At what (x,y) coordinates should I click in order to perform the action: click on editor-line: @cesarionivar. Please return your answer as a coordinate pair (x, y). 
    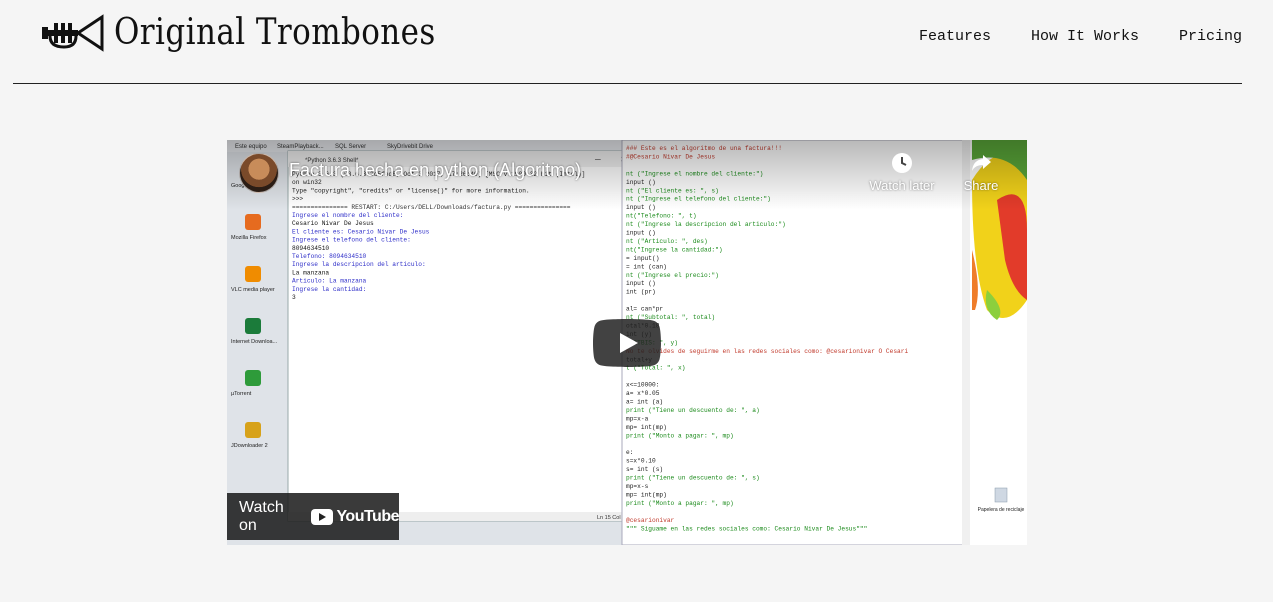
    Looking at the image, I should click on (650, 520).